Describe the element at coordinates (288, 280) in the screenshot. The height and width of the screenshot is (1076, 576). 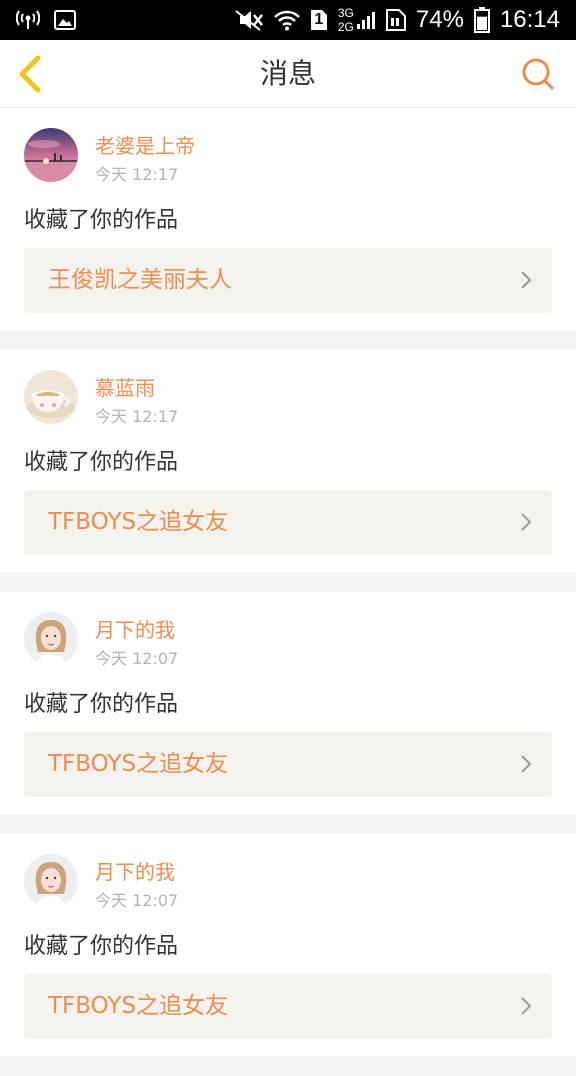
I see `work-link: 王俊凯之美丽夫人` at that location.